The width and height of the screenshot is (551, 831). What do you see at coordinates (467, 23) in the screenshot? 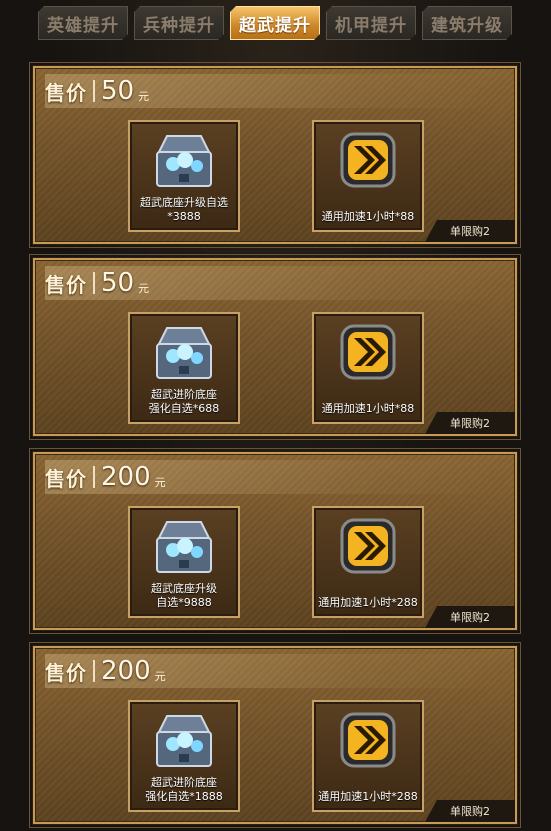
I see `tab-building-upgrade: 建筑升级` at bounding box center [467, 23].